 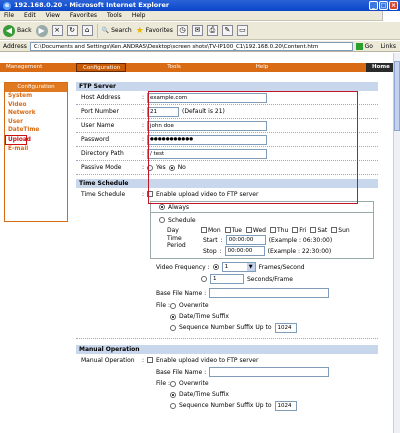 I want to click on stop-icon: ×, so click(x=57, y=30).